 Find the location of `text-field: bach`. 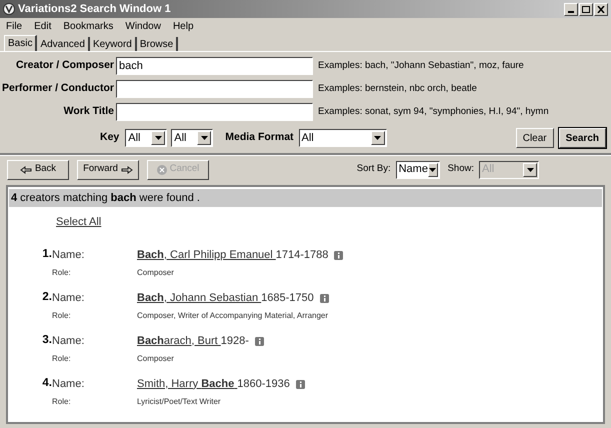

text-field: bach is located at coordinates (214, 66).